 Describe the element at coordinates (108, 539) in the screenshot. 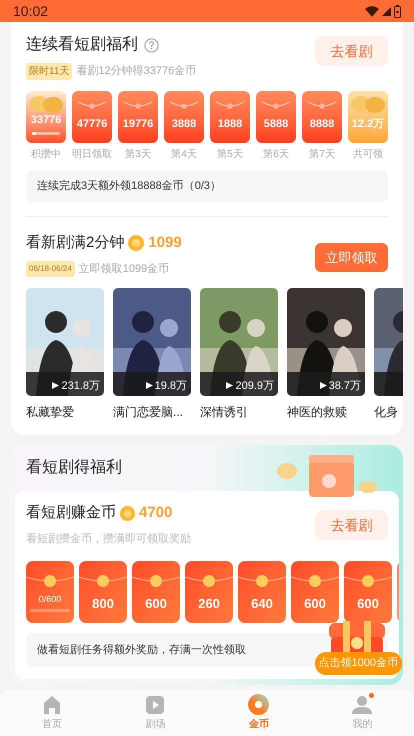

I see `task-subtitle: 看短剧攒金币，攒满即可领取奖励` at that location.